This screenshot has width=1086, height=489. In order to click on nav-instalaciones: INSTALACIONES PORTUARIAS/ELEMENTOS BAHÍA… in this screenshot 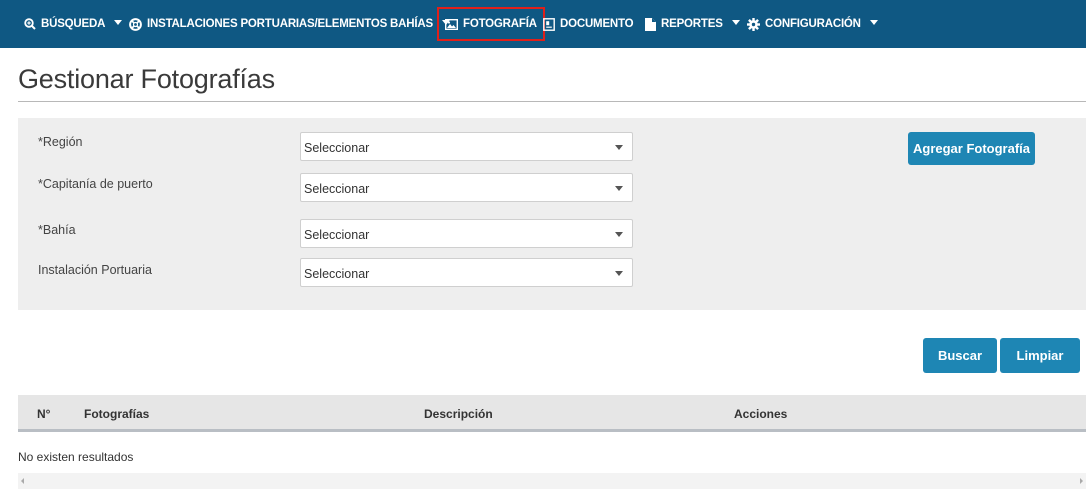, I will do `click(289, 24)`.